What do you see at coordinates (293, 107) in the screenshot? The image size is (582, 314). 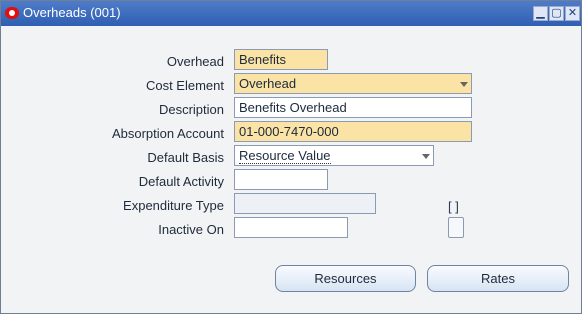 I see `description-value: Benefits Overhead` at bounding box center [293, 107].